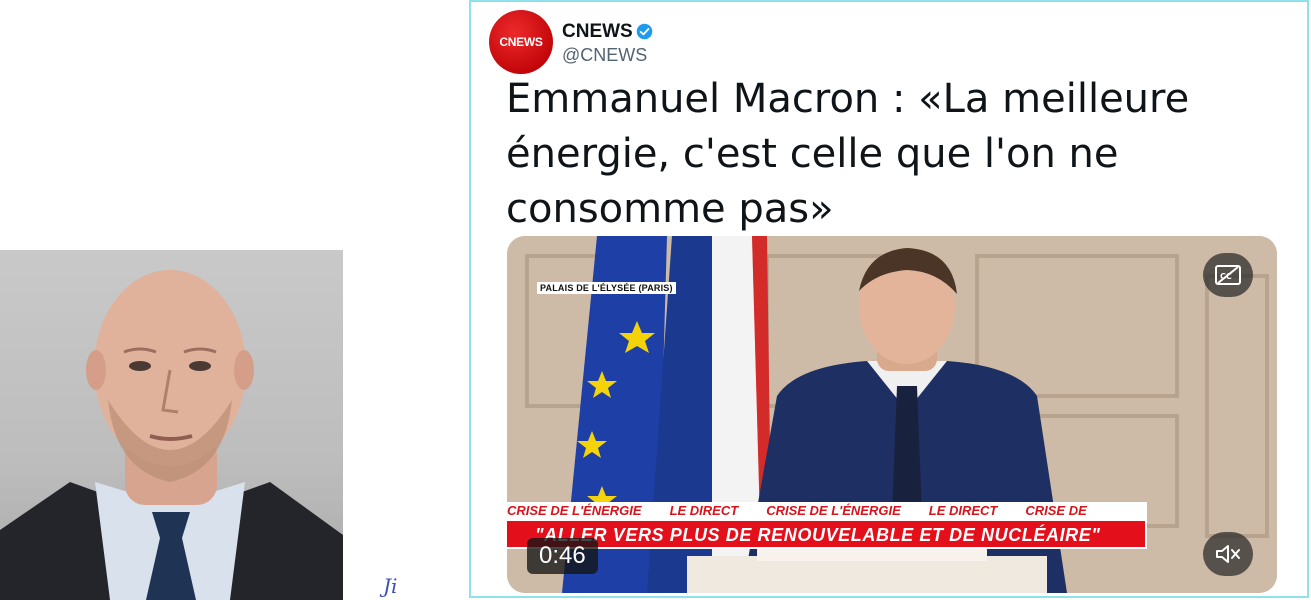  I want to click on account-avatar: CNEWS, so click(521, 42).